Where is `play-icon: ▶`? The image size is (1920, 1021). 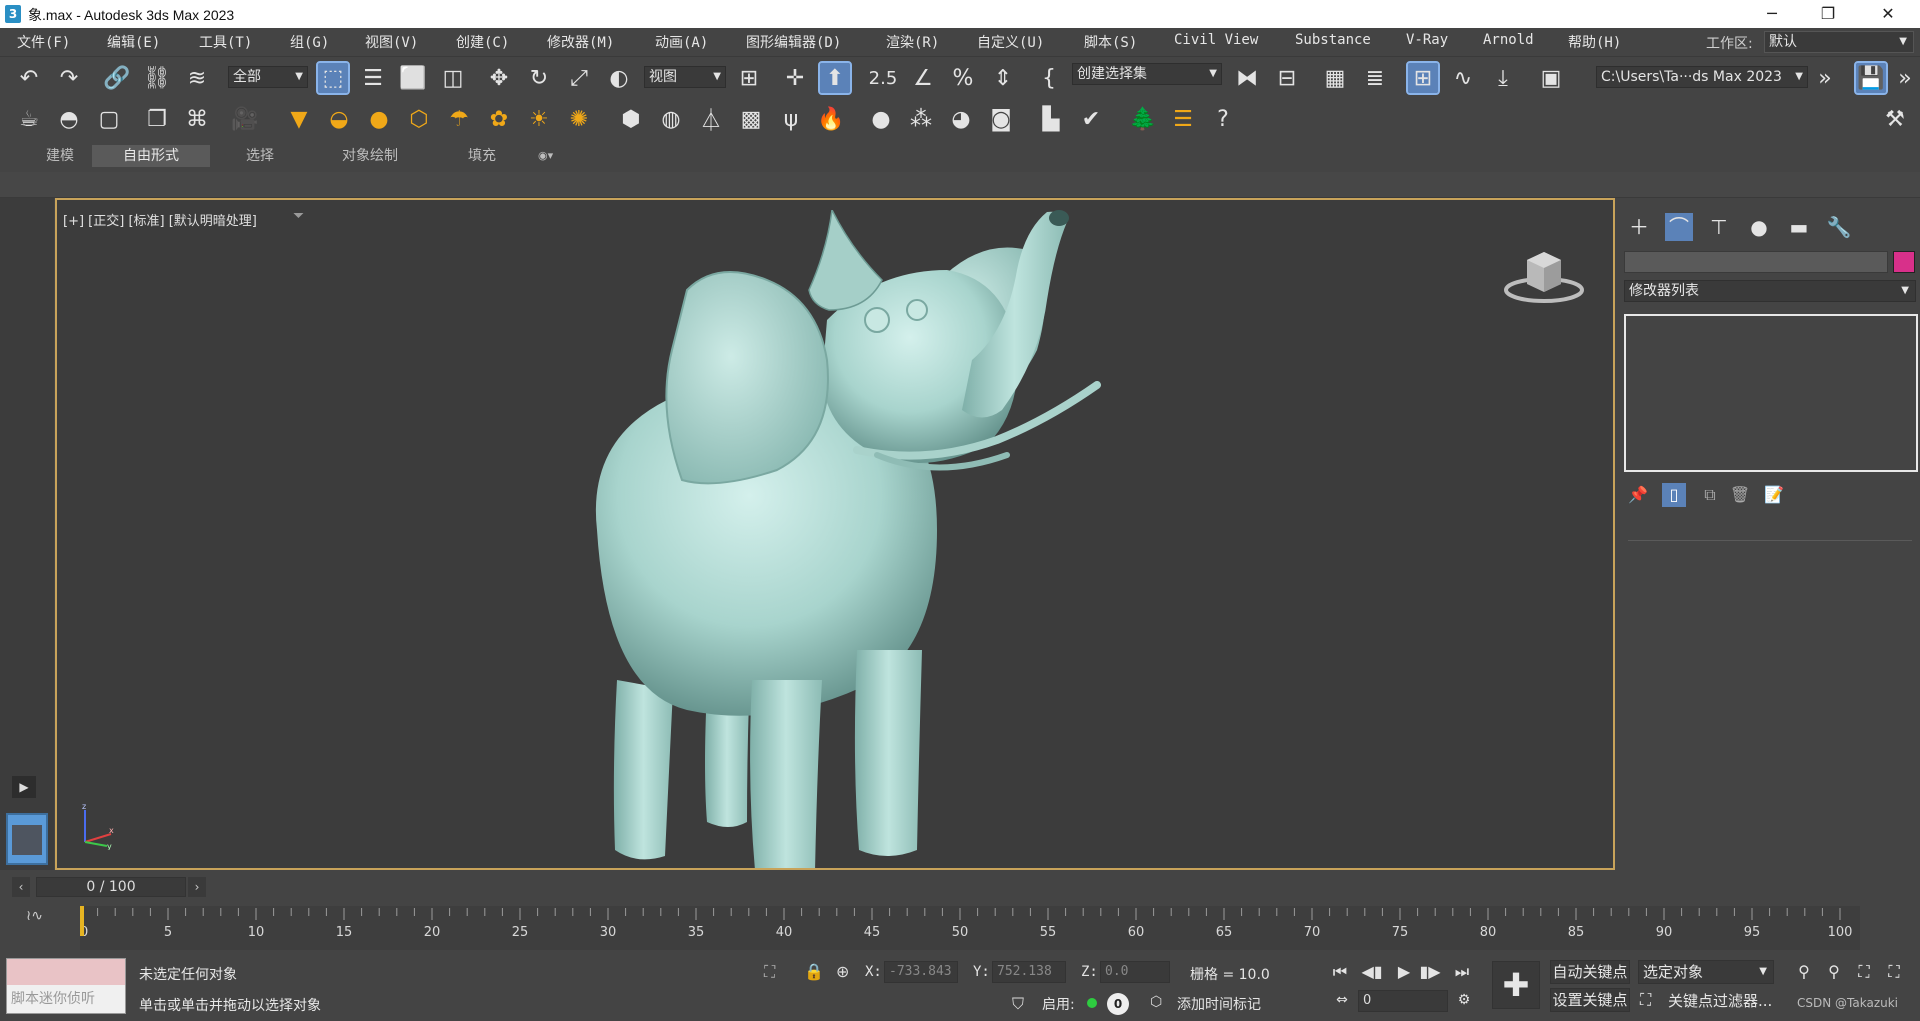 play-icon: ▶ is located at coordinates (24, 787).